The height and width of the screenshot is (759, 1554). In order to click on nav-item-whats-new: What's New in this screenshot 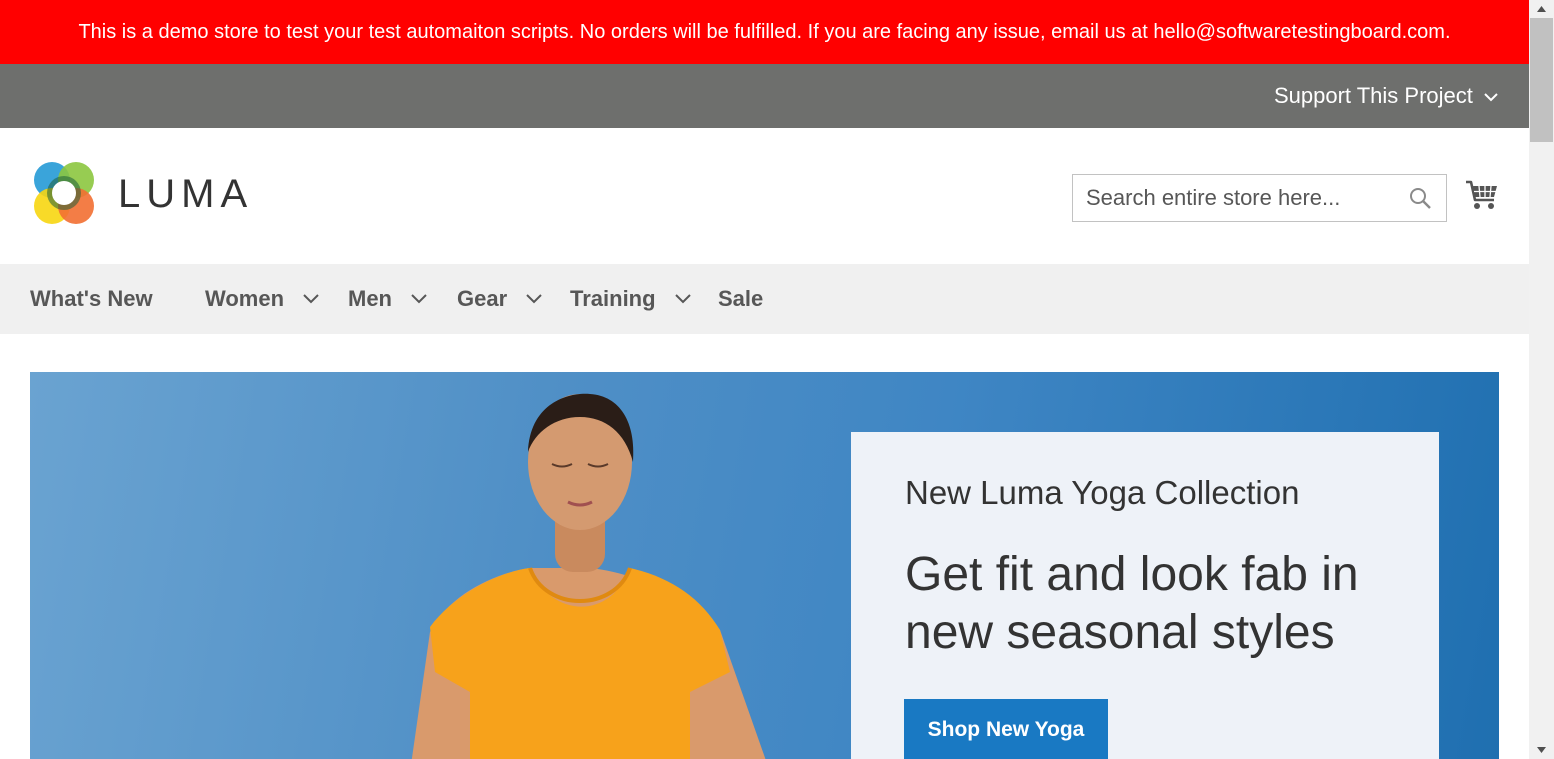, I will do `click(91, 299)`.